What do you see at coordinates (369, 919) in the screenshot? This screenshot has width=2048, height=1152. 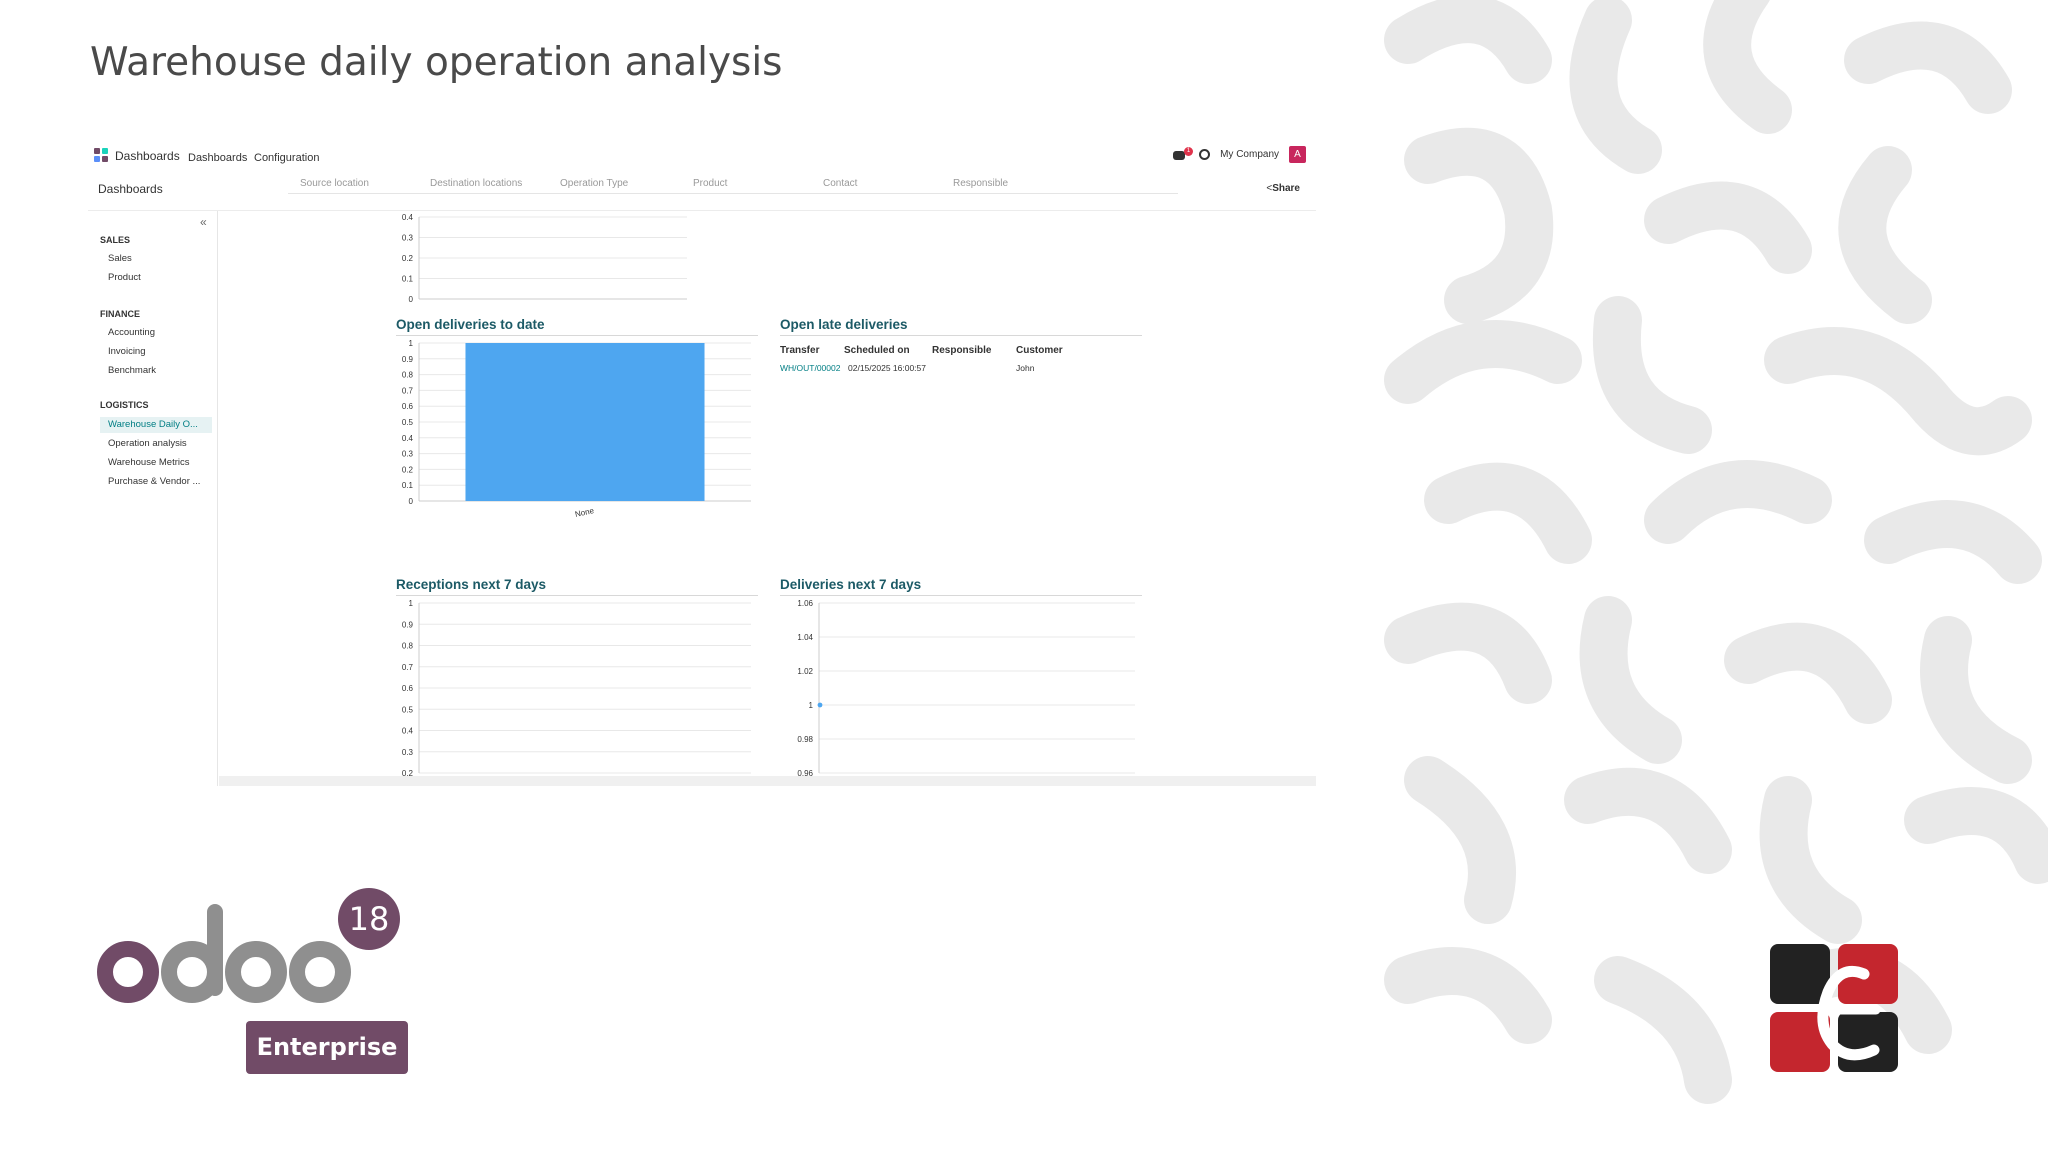 I see `version-badge: 18` at bounding box center [369, 919].